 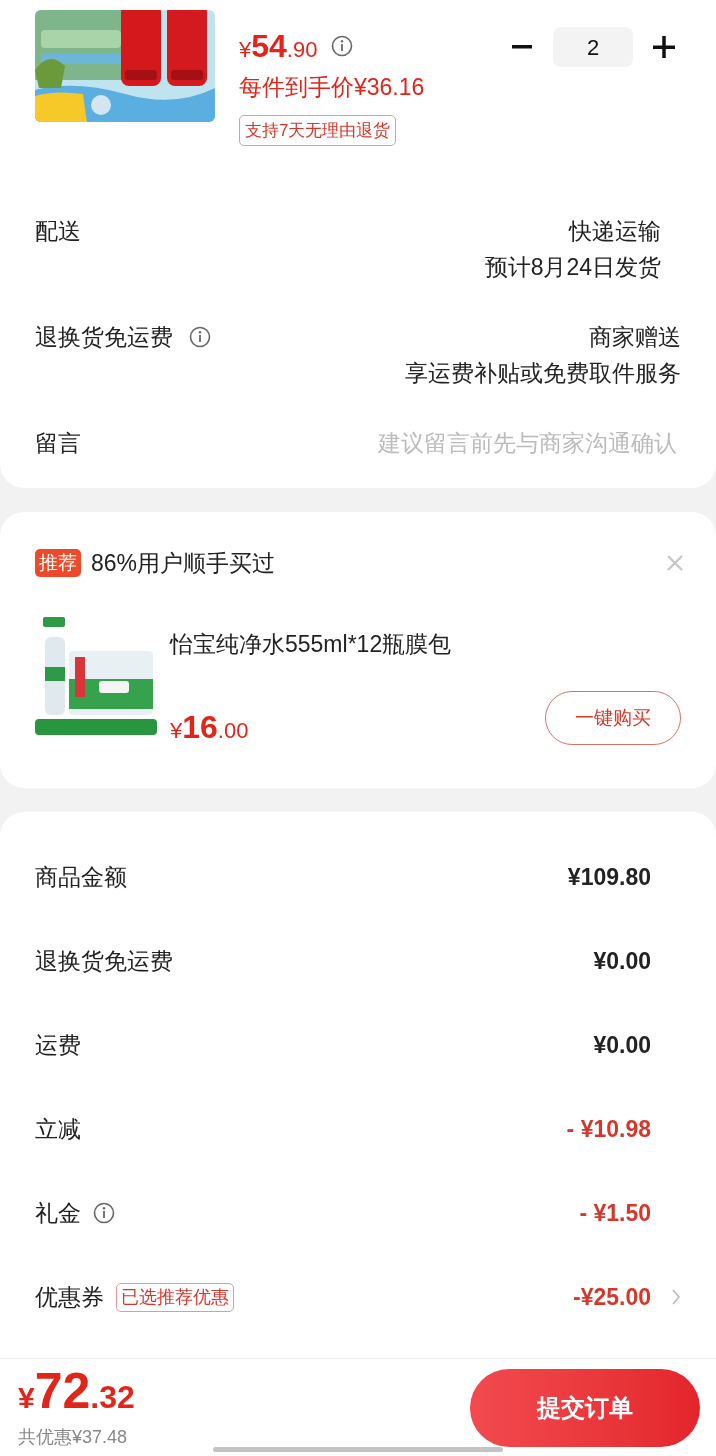 What do you see at coordinates (58, 1045) in the screenshot?
I see `summary-label: 运费` at bounding box center [58, 1045].